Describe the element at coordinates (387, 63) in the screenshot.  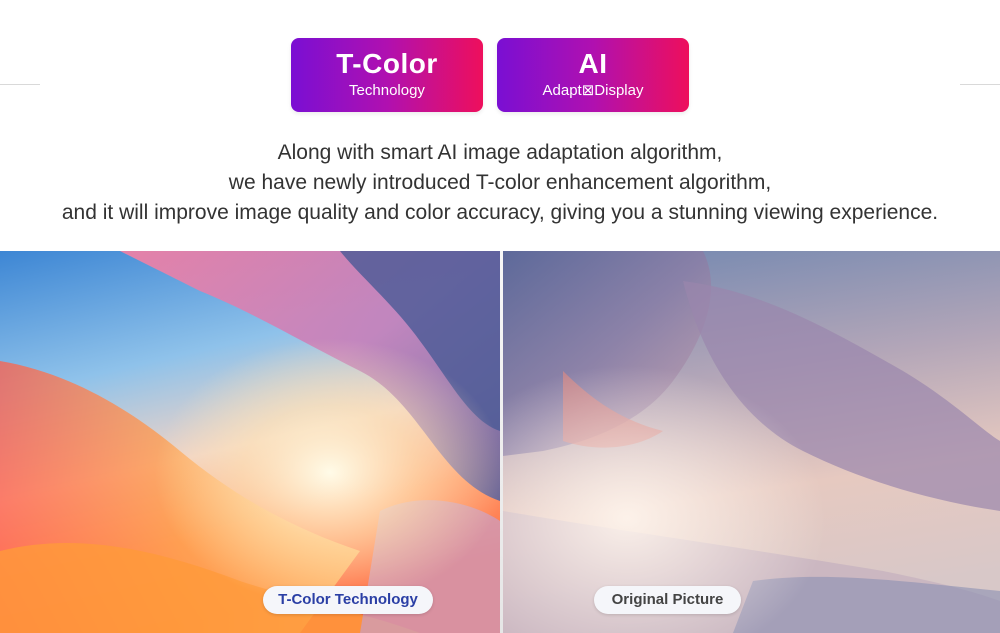
I see `badge-title: T-Color` at that location.